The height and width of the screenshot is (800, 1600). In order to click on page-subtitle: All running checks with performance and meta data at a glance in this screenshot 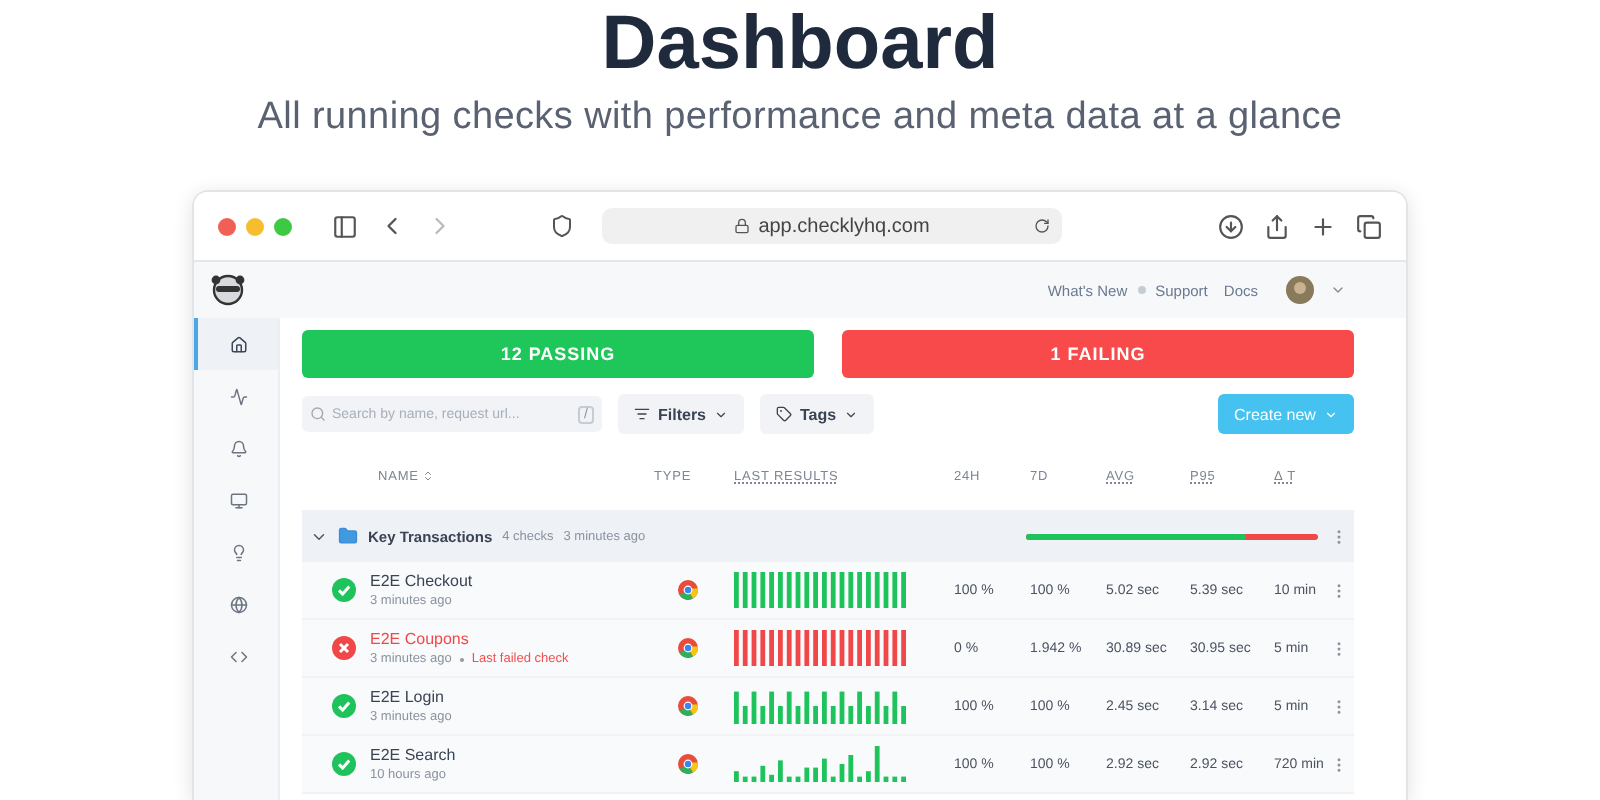, I will do `click(800, 118)`.